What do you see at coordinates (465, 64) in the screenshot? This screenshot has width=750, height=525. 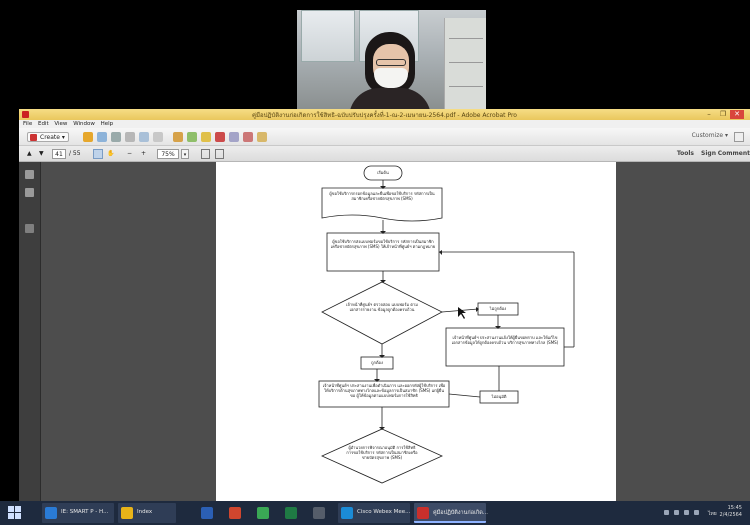 I see `cam-background-cabinet` at bounding box center [465, 64].